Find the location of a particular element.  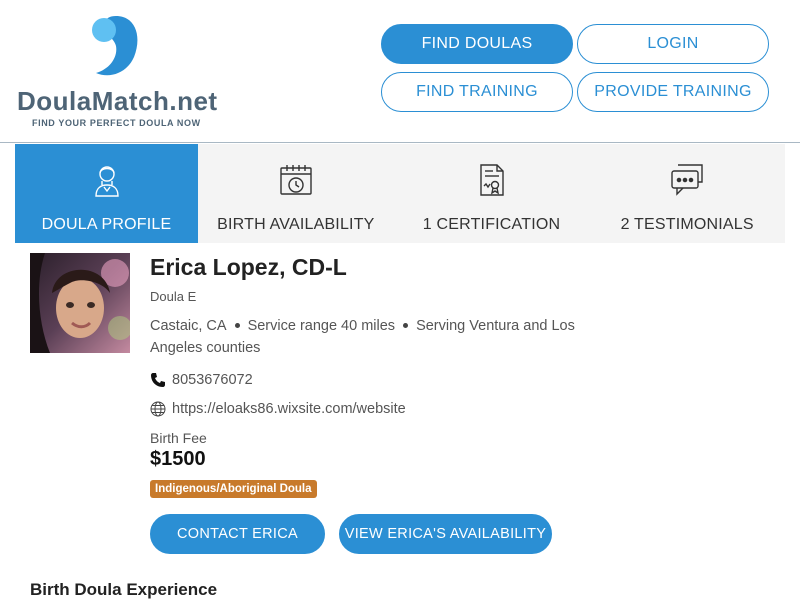

experience-section-title: Birth Doula Experience is located at coordinates (124, 589).